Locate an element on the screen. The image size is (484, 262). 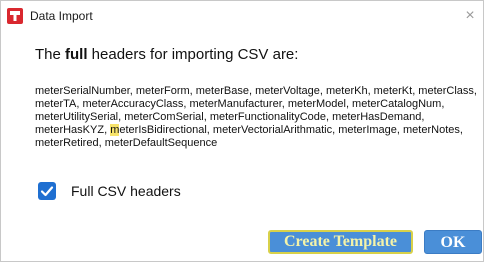
dialog-heading: The full headers for importing CSV are: is located at coordinates (166, 54).